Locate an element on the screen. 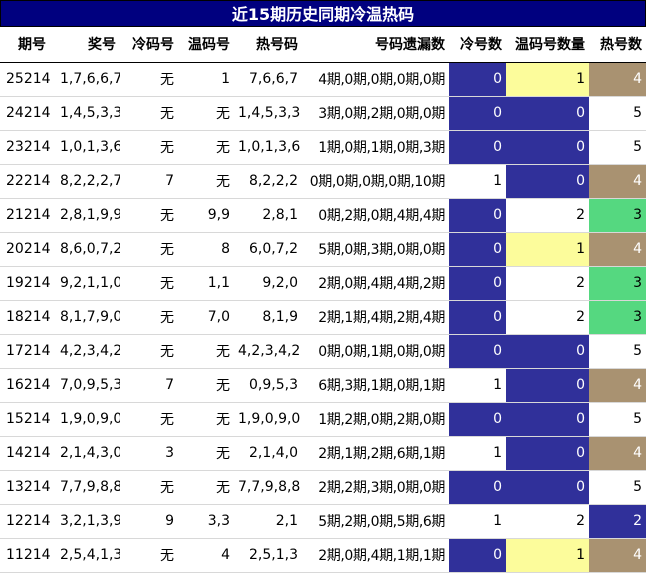  cell-issue: 11214 is located at coordinates (28, 555).